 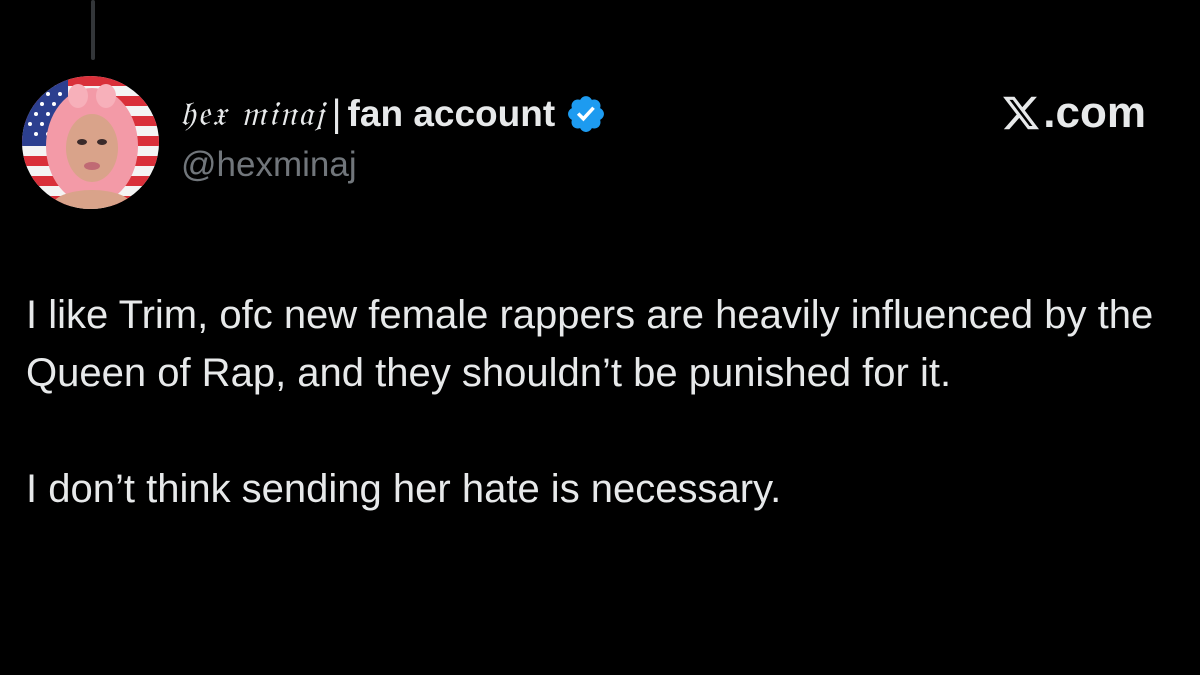 I want to click on x-logo-icon, so click(x=1021, y=113).